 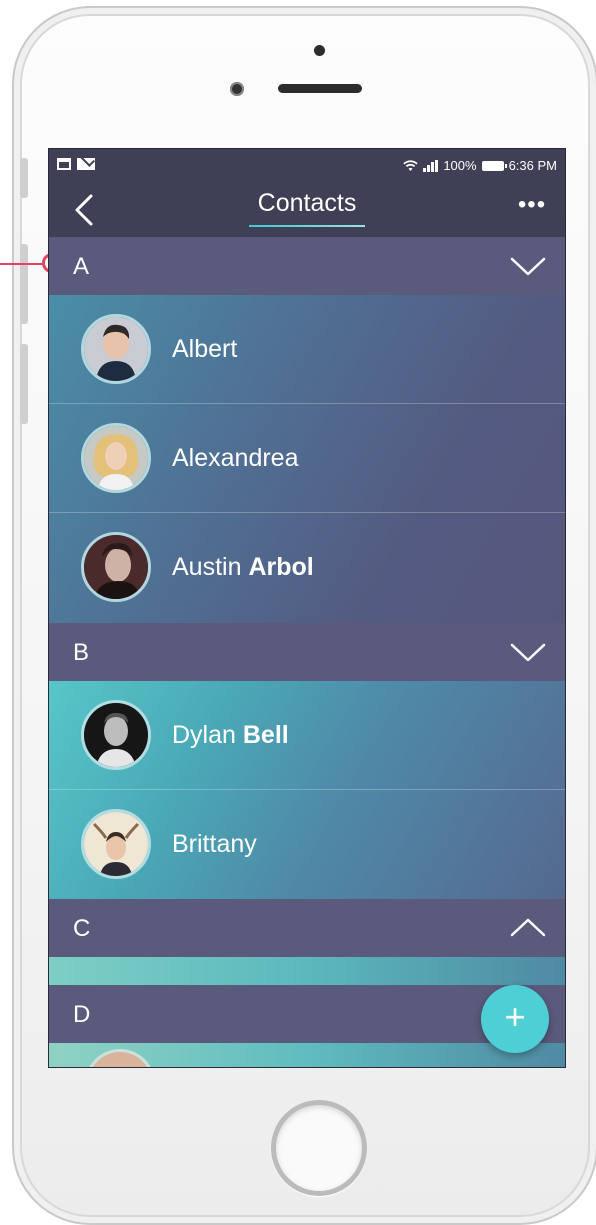 I want to click on contact-name: Dylan Bell, so click(x=230, y=735).